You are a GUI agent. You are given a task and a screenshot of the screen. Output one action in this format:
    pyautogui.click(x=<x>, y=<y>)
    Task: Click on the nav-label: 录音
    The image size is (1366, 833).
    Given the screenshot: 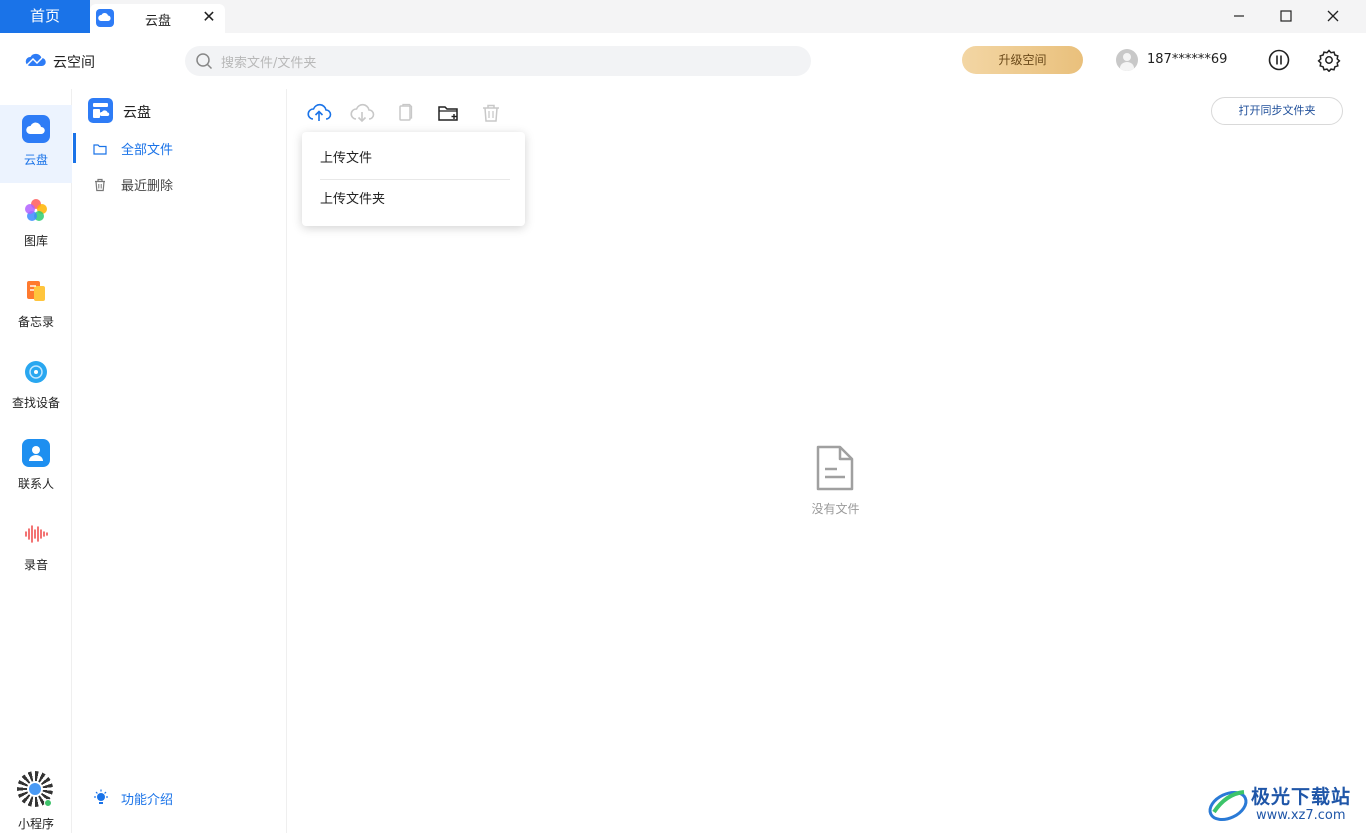 What is the action you would take?
    pyautogui.click(x=35, y=565)
    